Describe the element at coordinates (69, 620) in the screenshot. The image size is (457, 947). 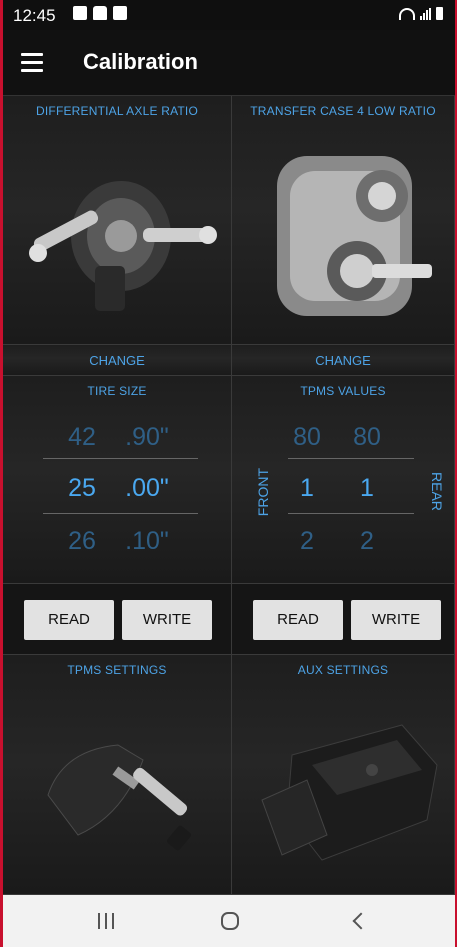
I see `tire-read-button: READ` at that location.